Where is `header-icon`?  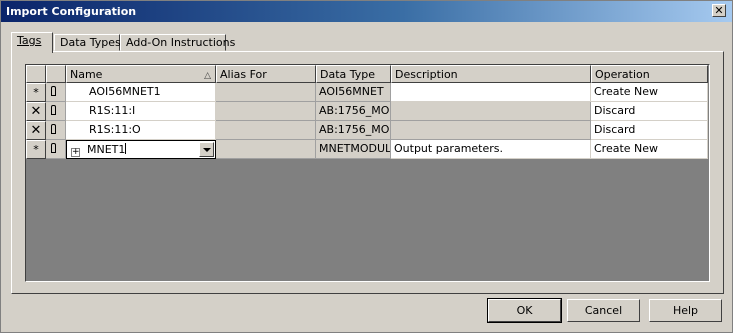
header-icon is located at coordinates (56, 74).